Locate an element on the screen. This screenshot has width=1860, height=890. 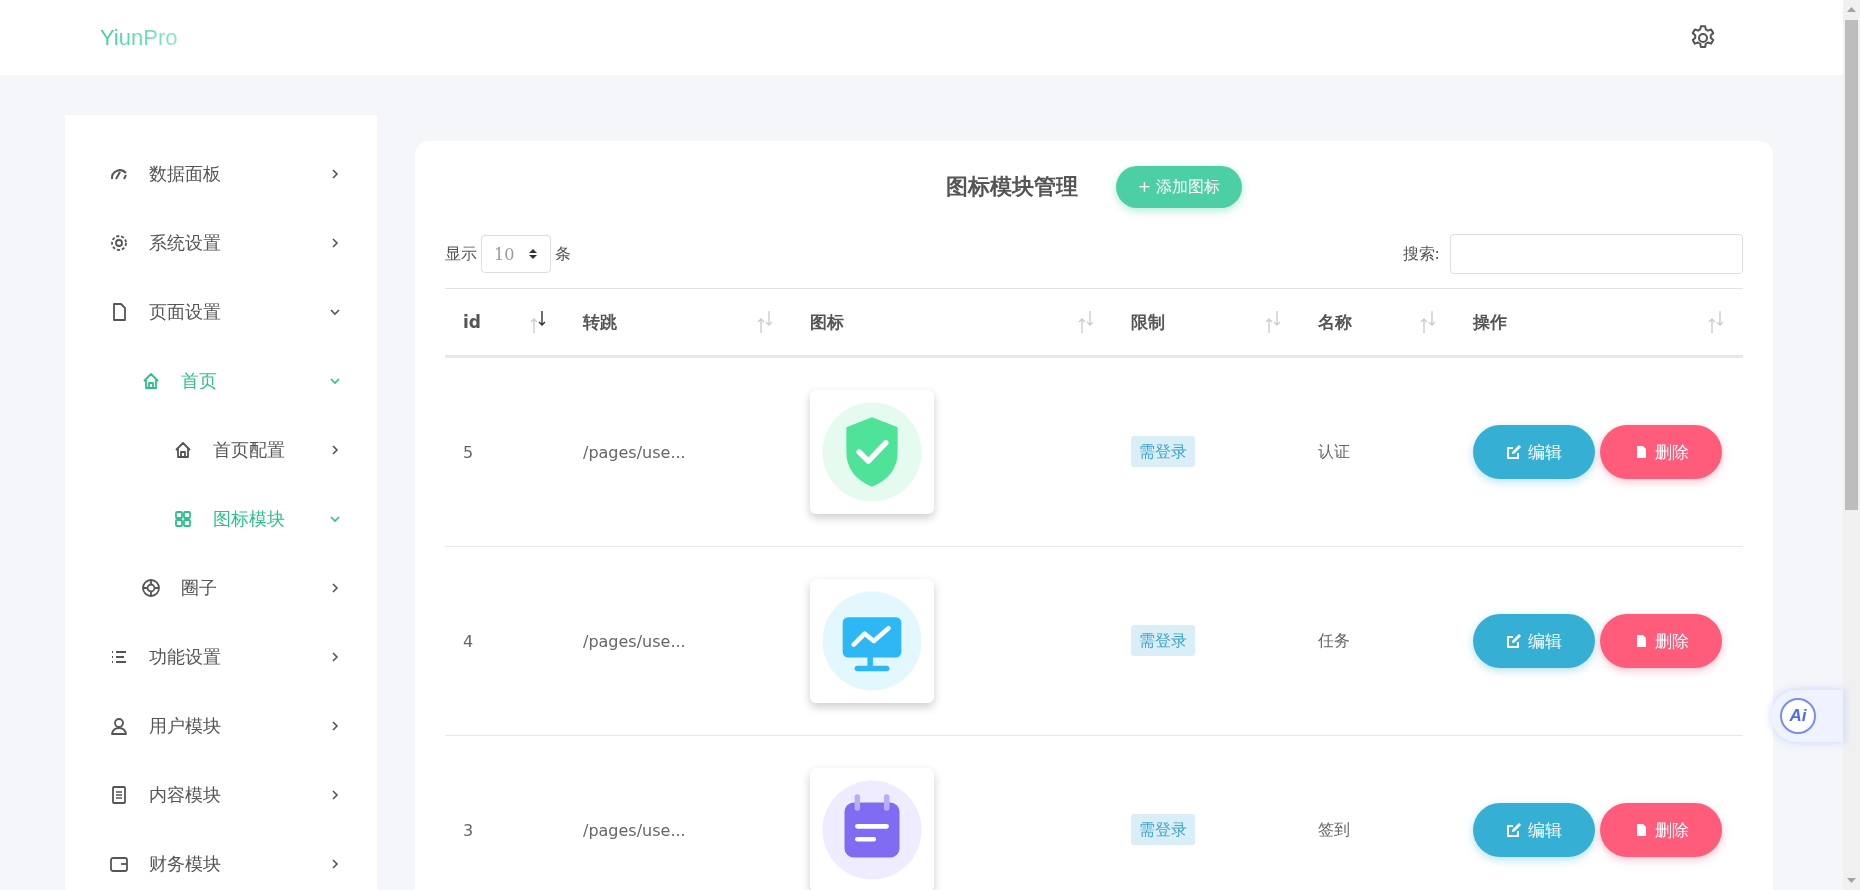
sidebar-item: 内容模块 is located at coordinates (221, 794).